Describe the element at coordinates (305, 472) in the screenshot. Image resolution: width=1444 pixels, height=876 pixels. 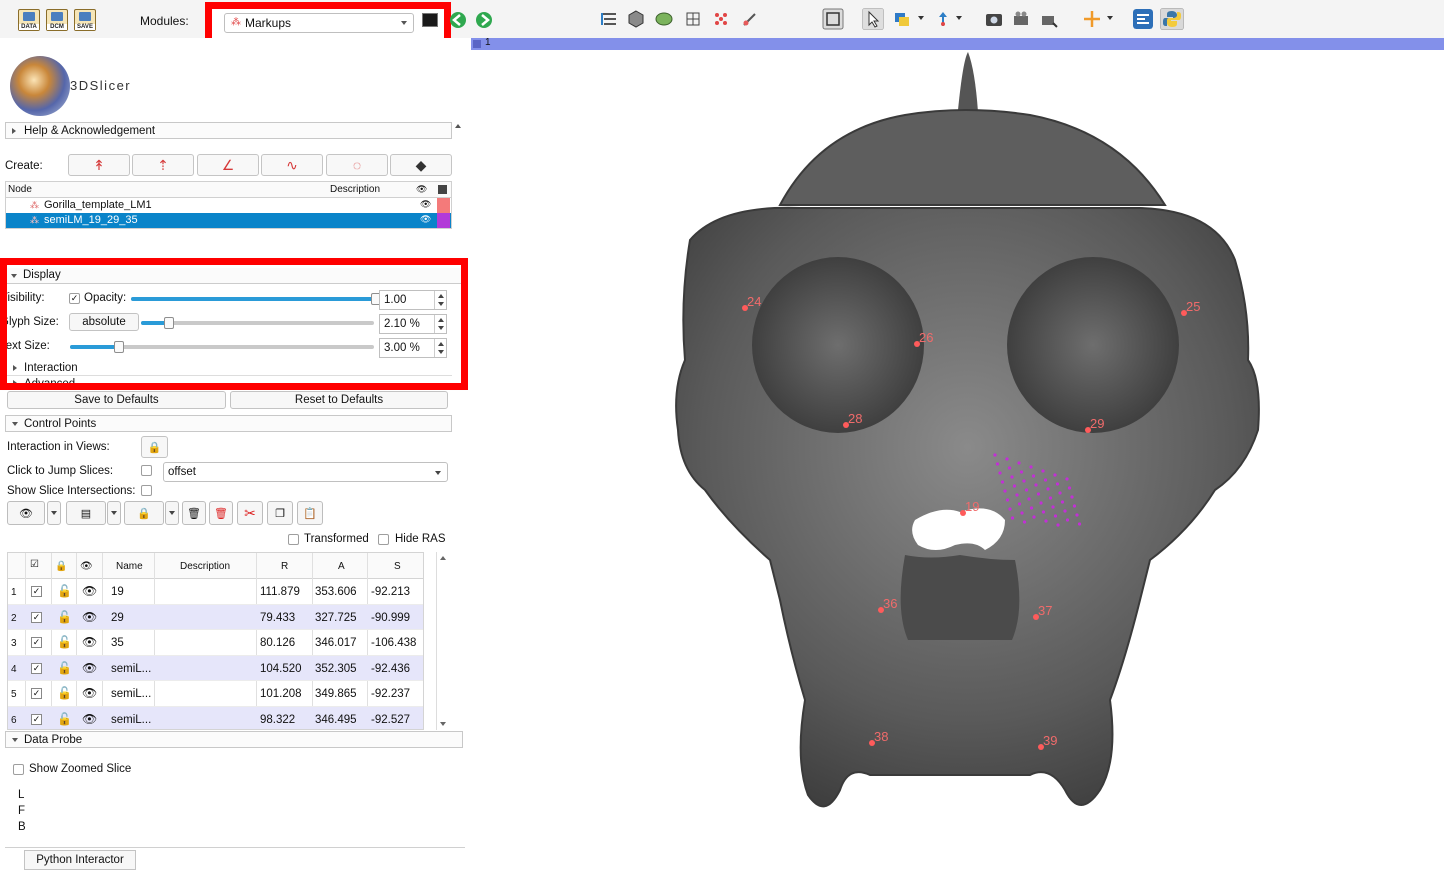
I see `jump-mode-dropdown: offset` at that location.